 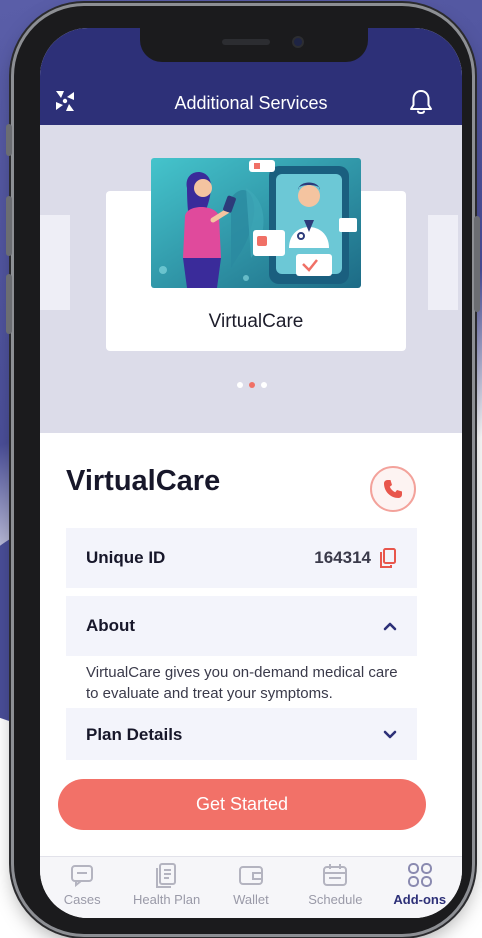 What do you see at coordinates (256, 321) in the screenshot?
I see `carousel-card-title: VirtualCare` at bounding box center [256, 321].